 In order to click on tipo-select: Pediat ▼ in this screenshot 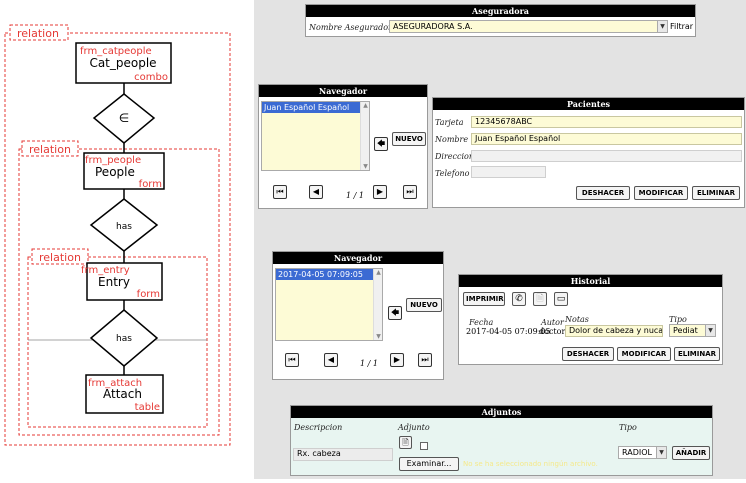, I will do `click(692, 330)`.